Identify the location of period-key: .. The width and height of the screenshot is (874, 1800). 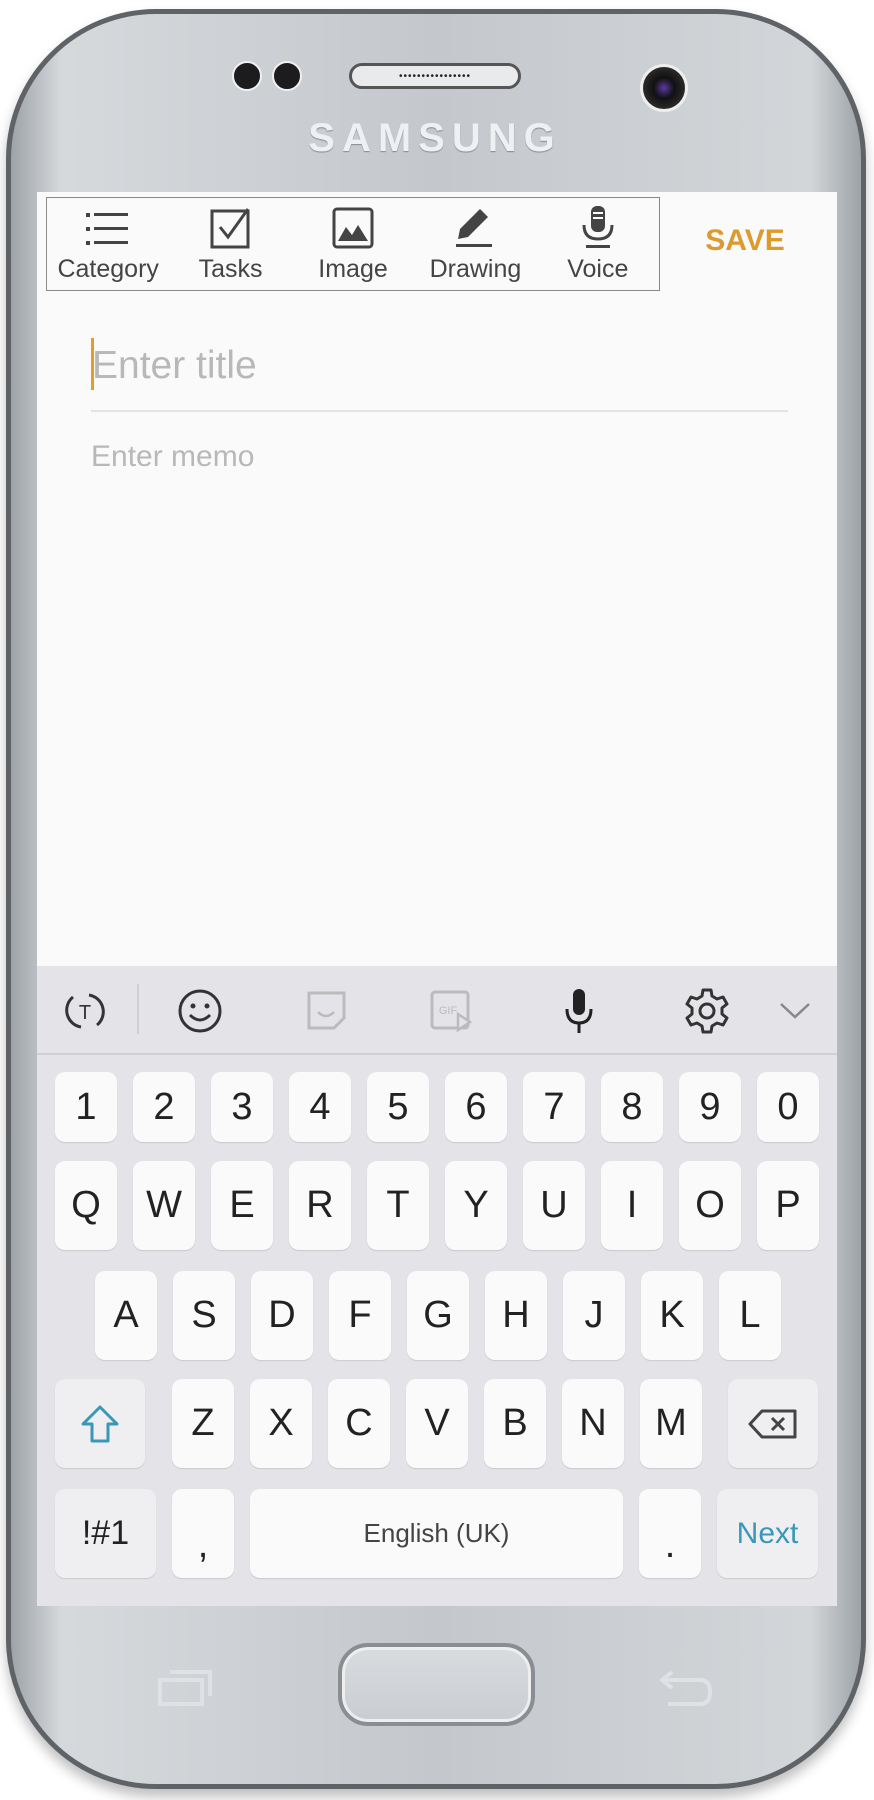
(670, 1533).